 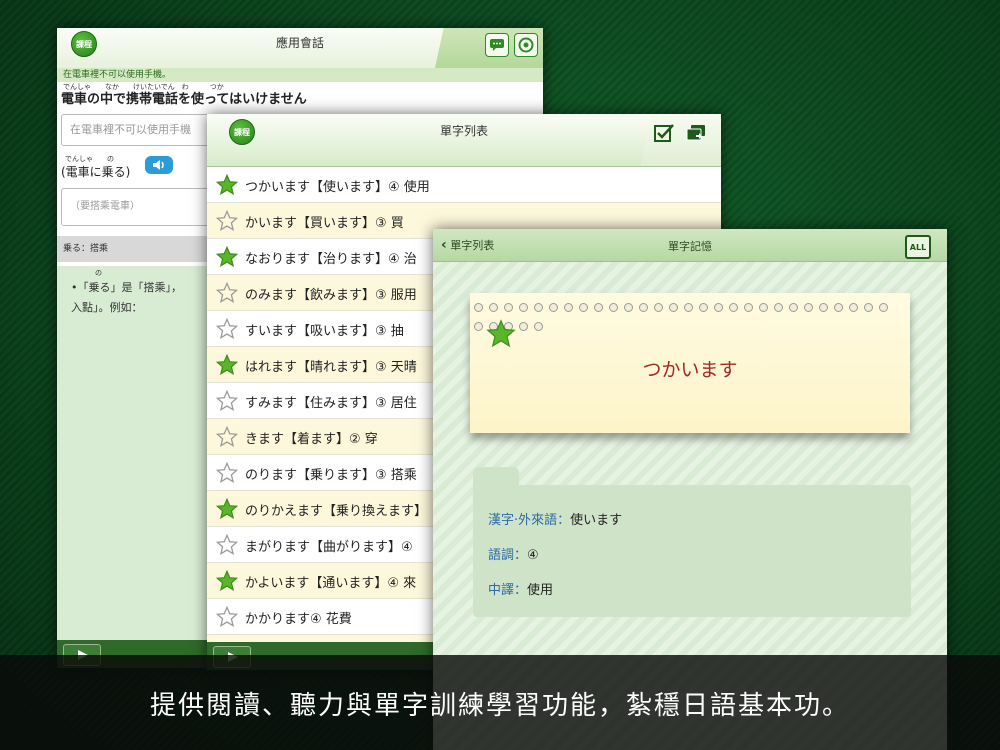 What do you see at coordinates (299, 43) in the screenshot?
I see `page-title: 應用會話` at bounding box center [299, 43].